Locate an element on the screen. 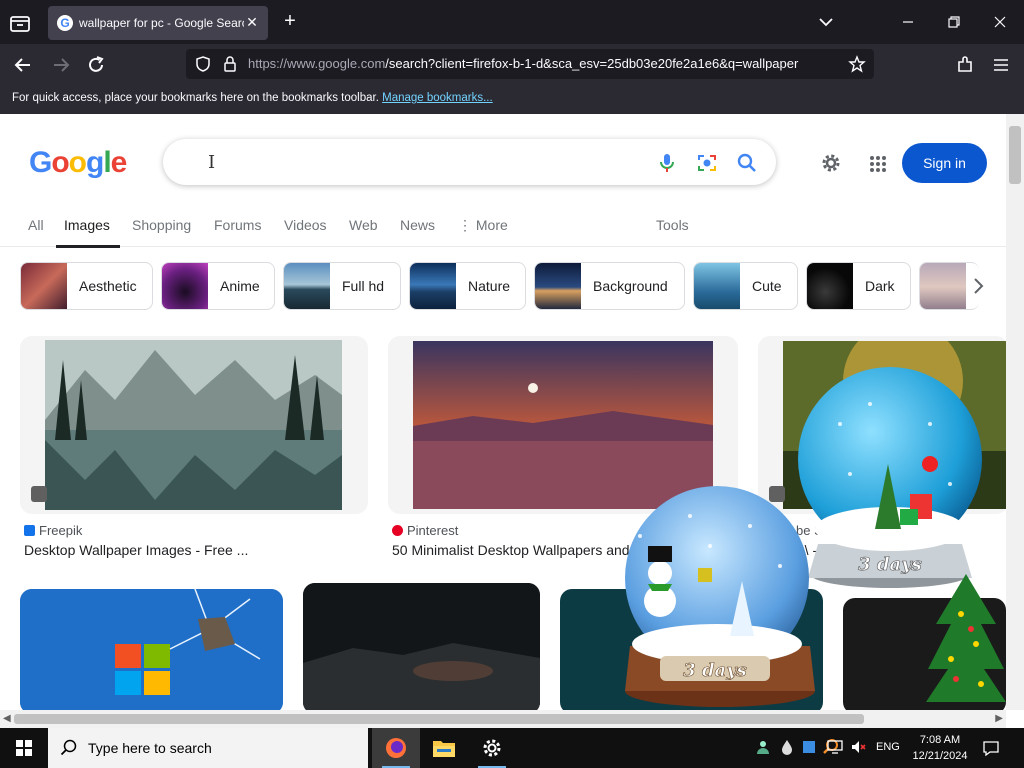  minimize-icon is located at coordinates (908, 22).